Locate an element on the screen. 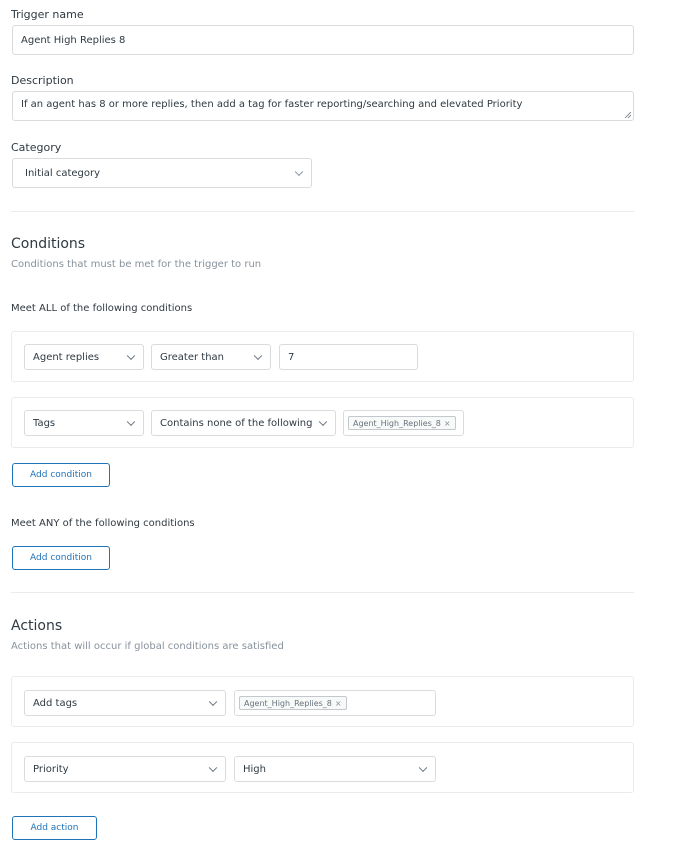 The image size is (678, 862). category-select: Initial category is located at coordinates (162, 173).